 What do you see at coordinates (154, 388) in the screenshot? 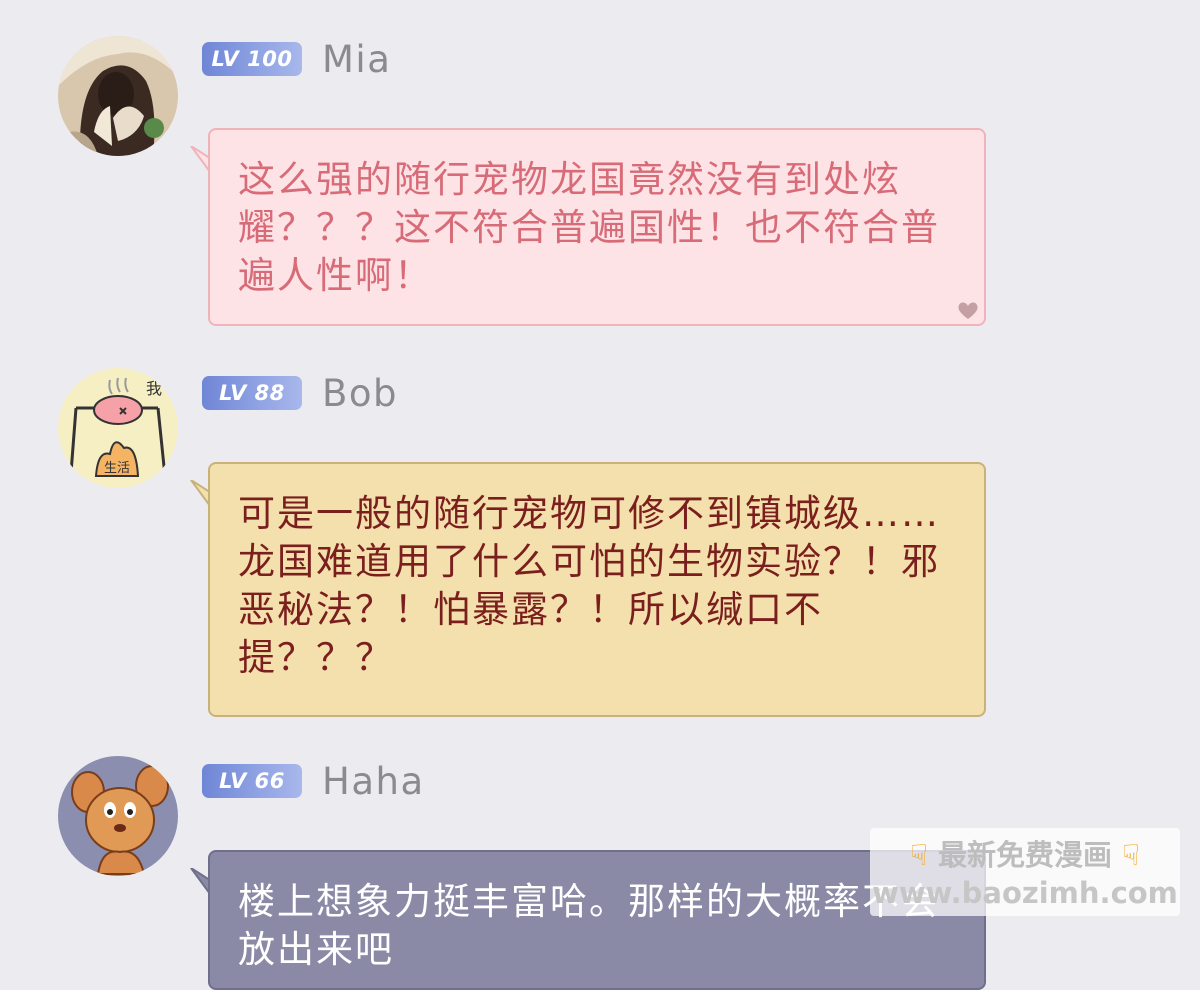
I see `avatar-caption: 我` at bounding box center [154, 388].